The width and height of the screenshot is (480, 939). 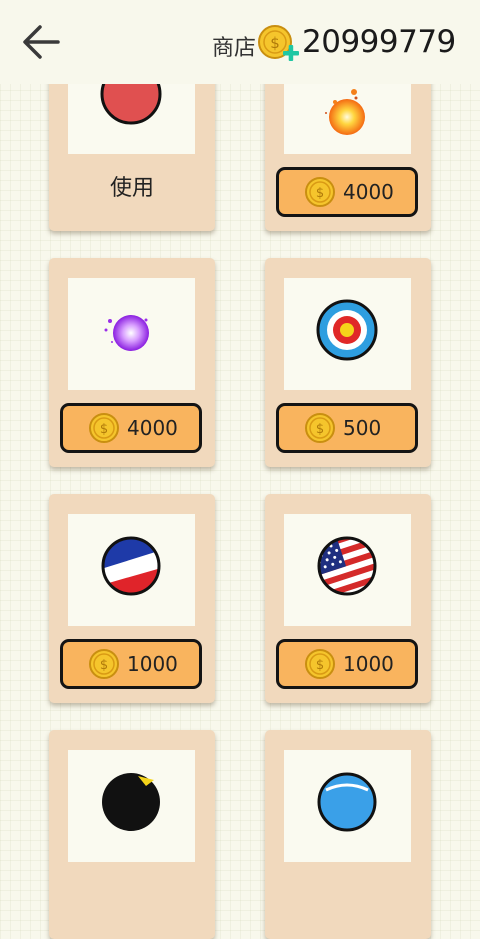 What do you see at coordinates (131, 802) in the screenshot?
I see `black-ball-icon` at bounding box center [131, 802].